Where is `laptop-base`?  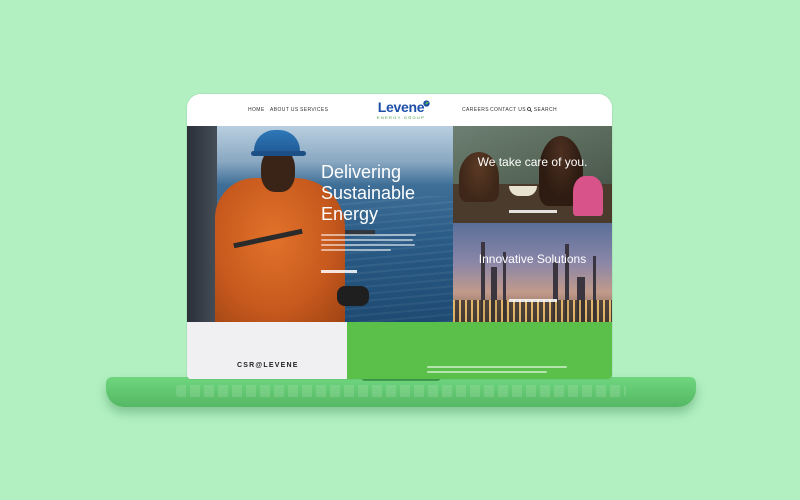 laptop-base is located at coordinates (401, 392).